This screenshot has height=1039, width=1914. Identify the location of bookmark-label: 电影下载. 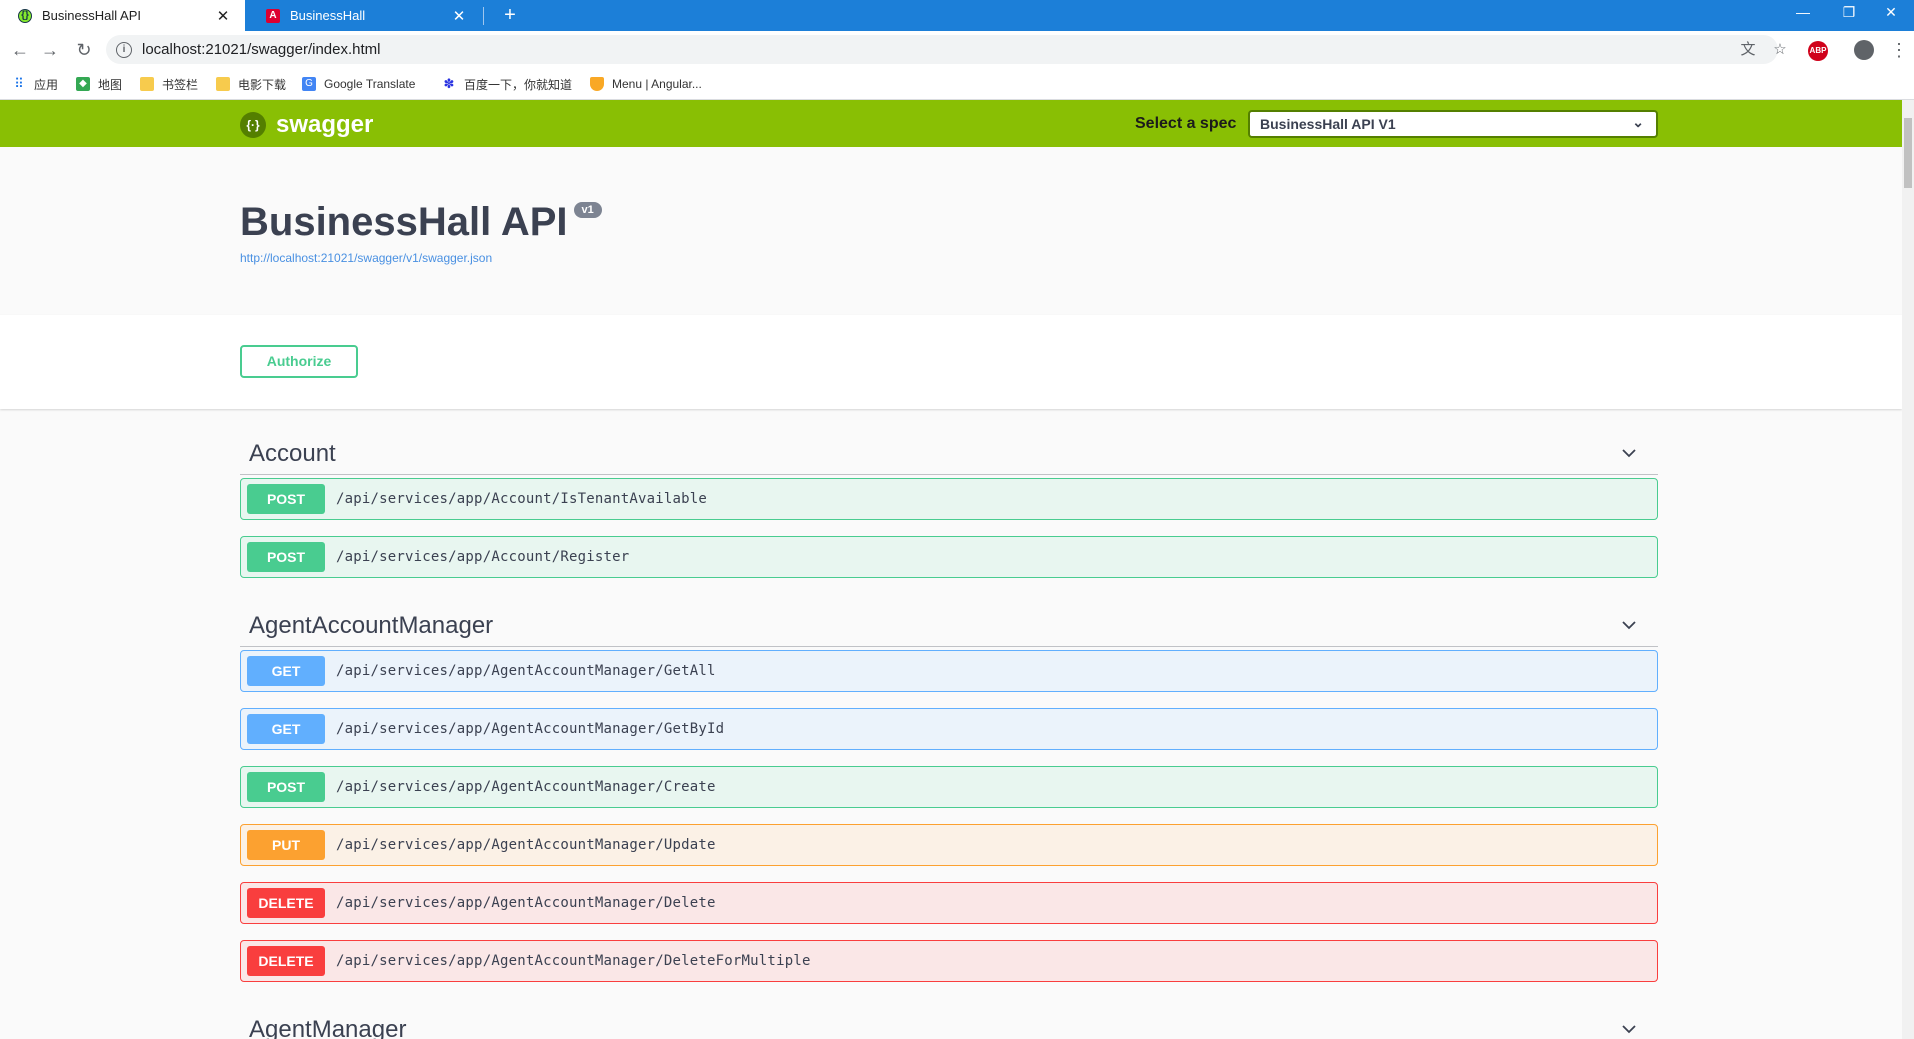
(262, 84).